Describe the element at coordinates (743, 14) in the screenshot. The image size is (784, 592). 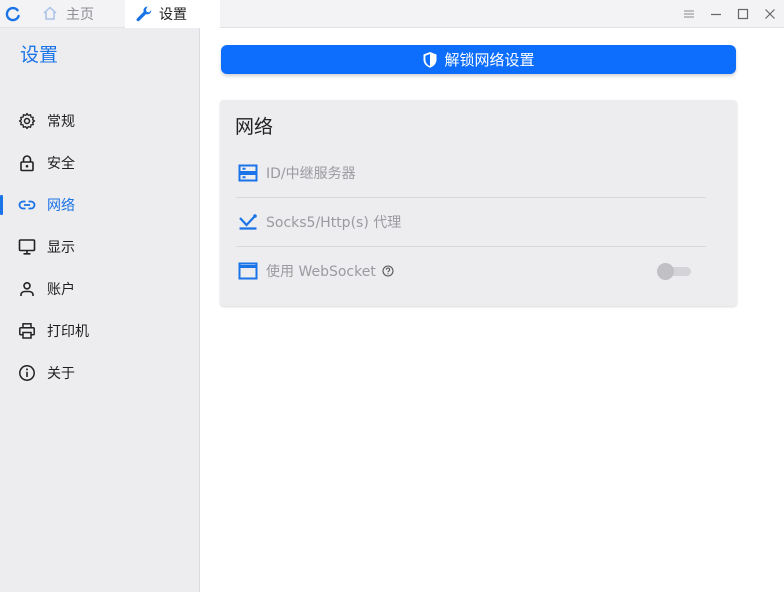
I see `maximize-icon` at that location.